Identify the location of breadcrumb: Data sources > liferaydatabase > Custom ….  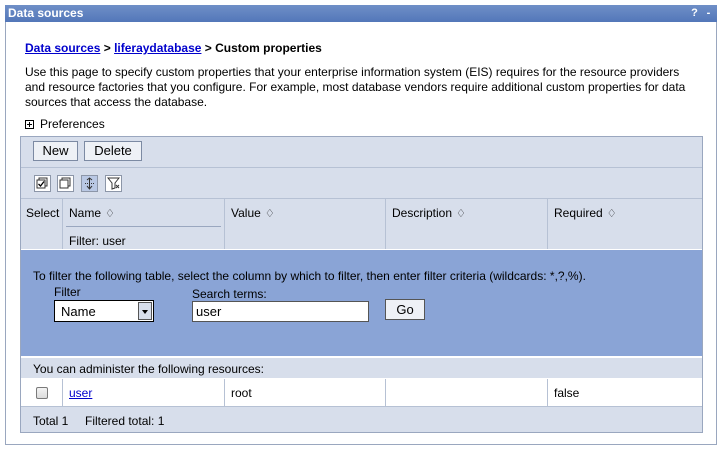
(173, 48).